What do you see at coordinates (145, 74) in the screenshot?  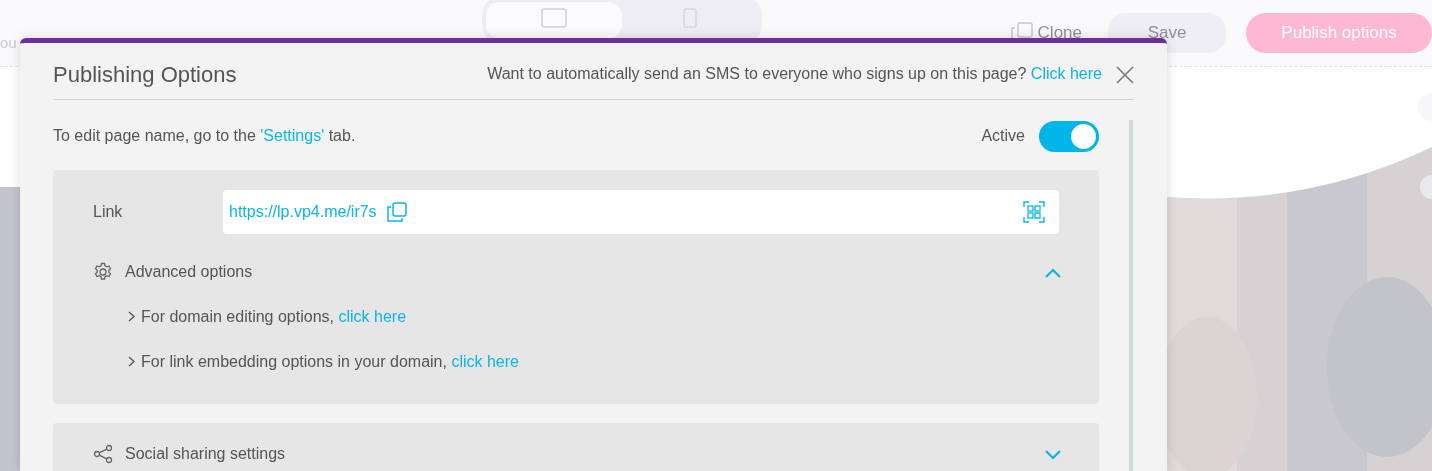 I see `dialog-title: Publishing Options` at bounding box center [145, 74].